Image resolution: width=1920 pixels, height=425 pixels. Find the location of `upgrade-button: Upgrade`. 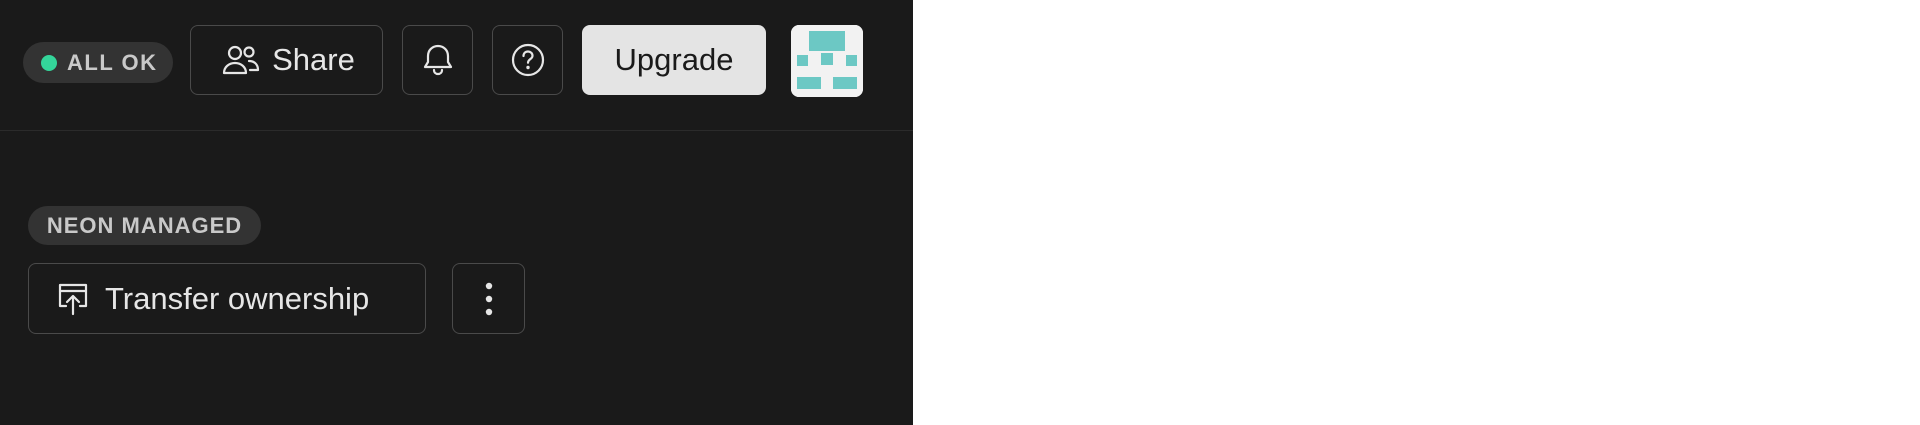

upgrade-button: Upgrade is located at coordinates (674, 60).